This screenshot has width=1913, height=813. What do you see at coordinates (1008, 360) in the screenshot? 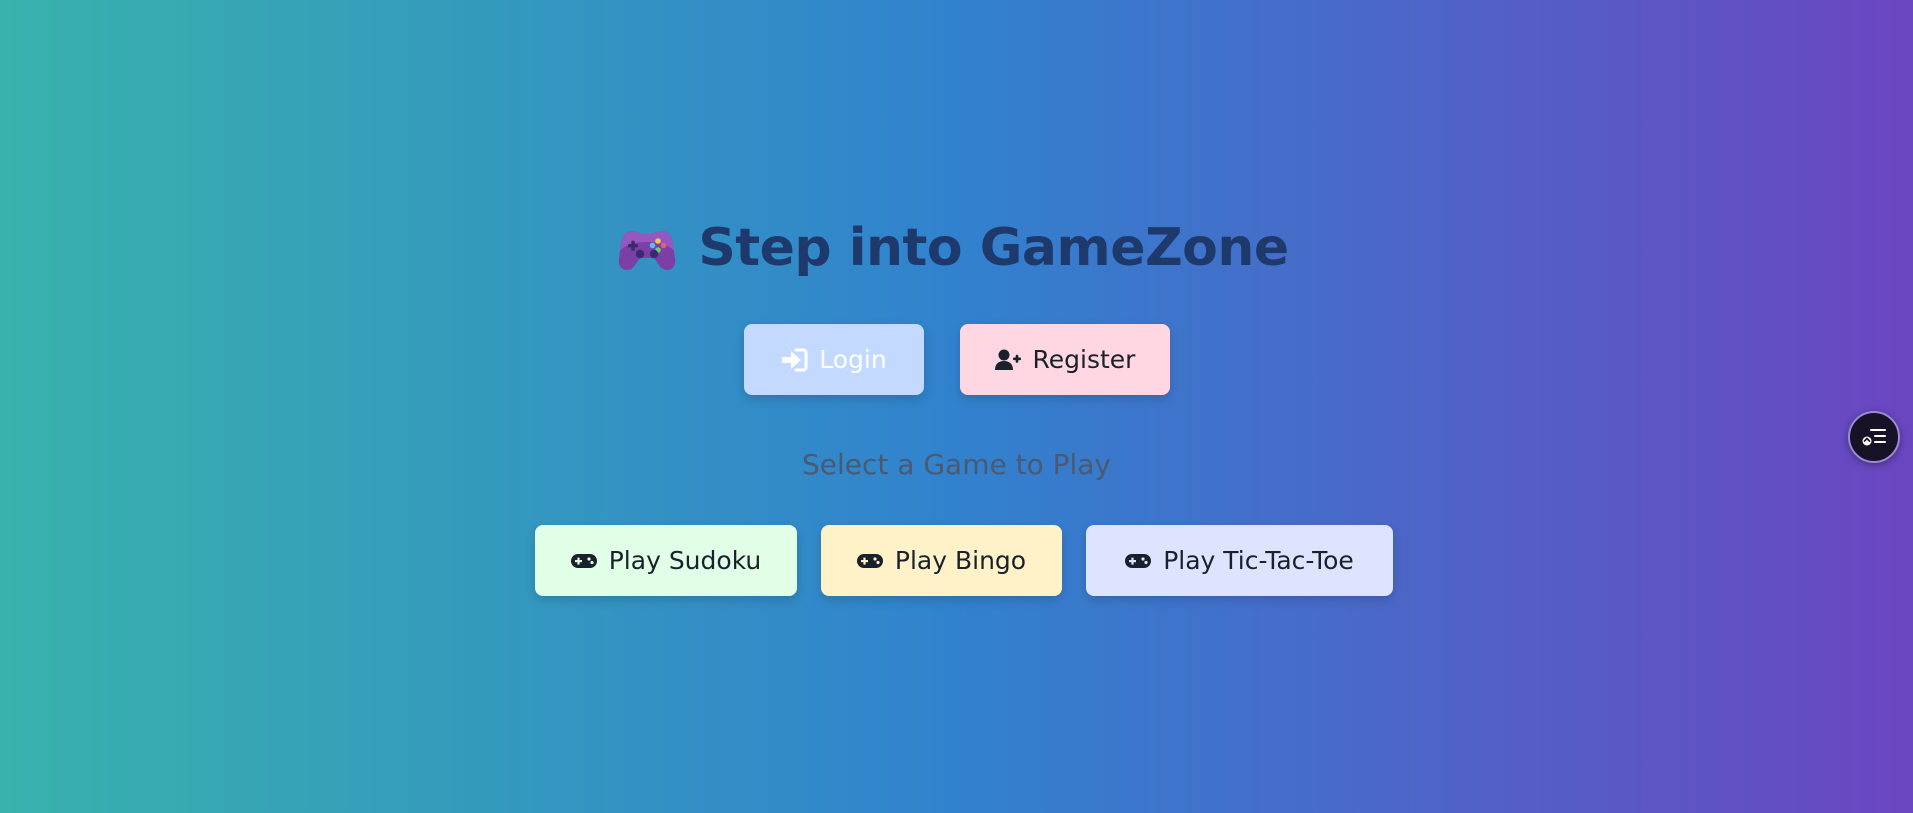
I see `user-plus-icon` at bounding box center [1008, 360].